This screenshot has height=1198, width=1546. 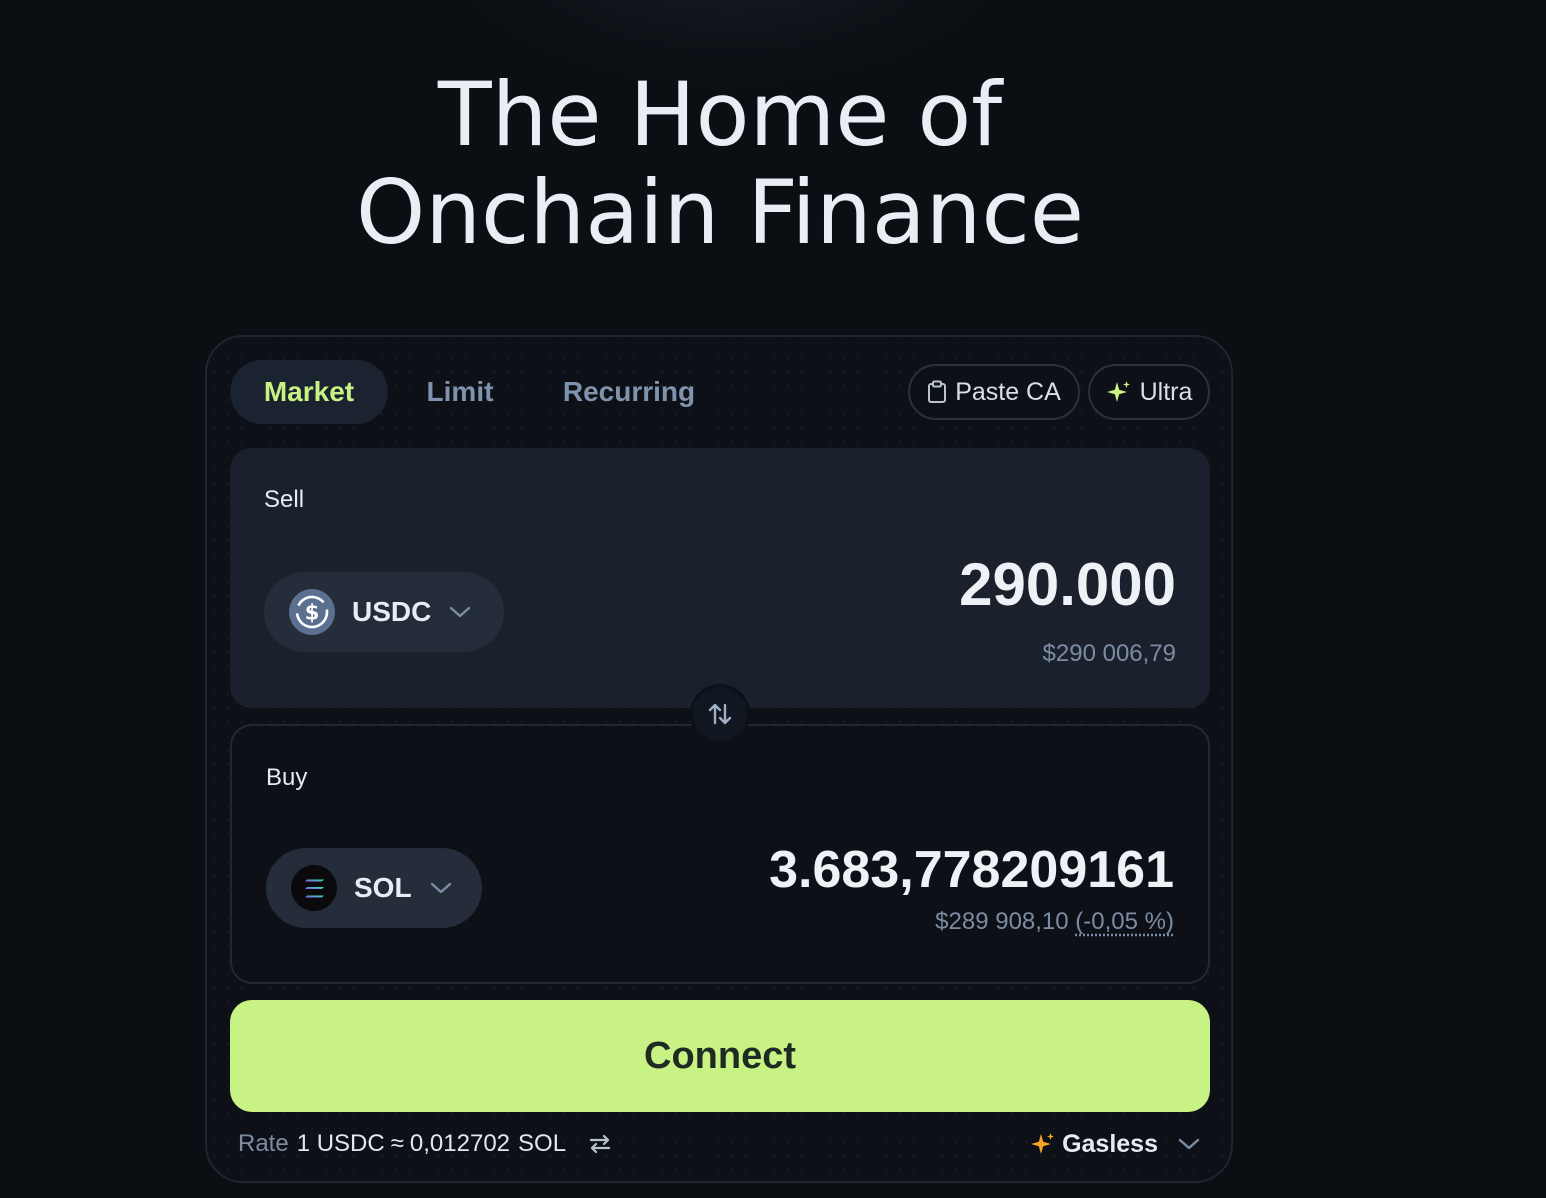 I want to click on usdc-icon: $, so click(x=312, y=612).